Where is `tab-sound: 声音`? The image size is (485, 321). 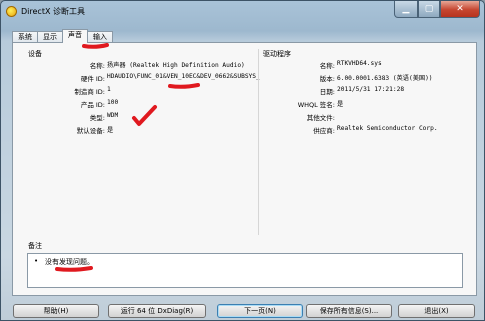
tab-sound: 声音 is located at coordinates (75, 36).